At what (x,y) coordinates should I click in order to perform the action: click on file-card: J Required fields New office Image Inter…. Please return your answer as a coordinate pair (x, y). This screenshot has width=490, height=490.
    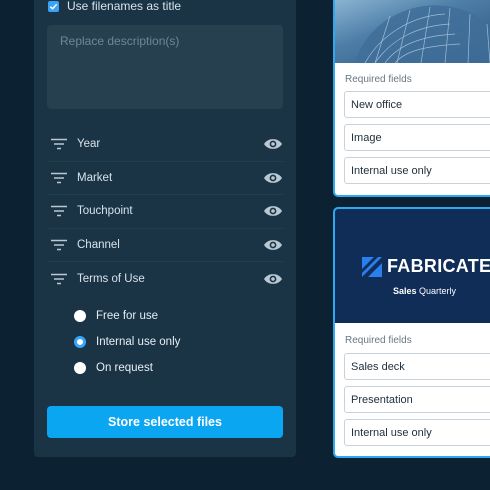
    Looking at the image, I should click on (411, 98).